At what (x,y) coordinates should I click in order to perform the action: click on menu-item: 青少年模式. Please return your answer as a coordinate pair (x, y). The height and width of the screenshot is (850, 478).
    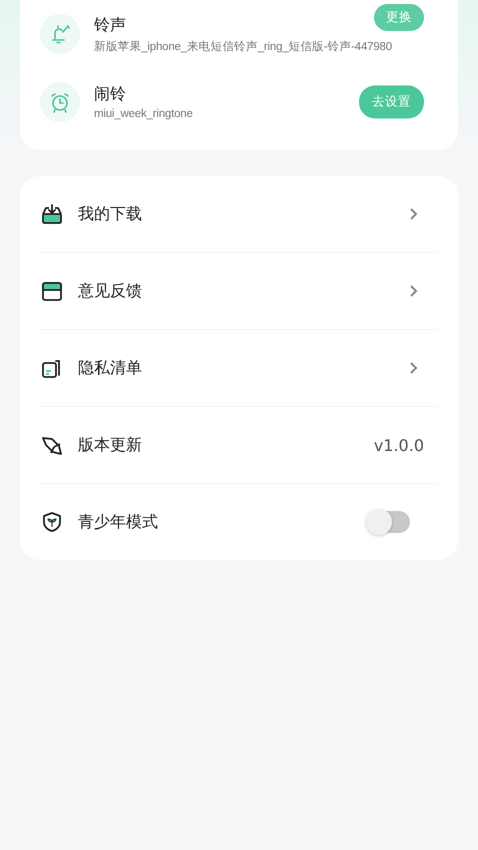
    Looking at the image, I should click on (224, 522).